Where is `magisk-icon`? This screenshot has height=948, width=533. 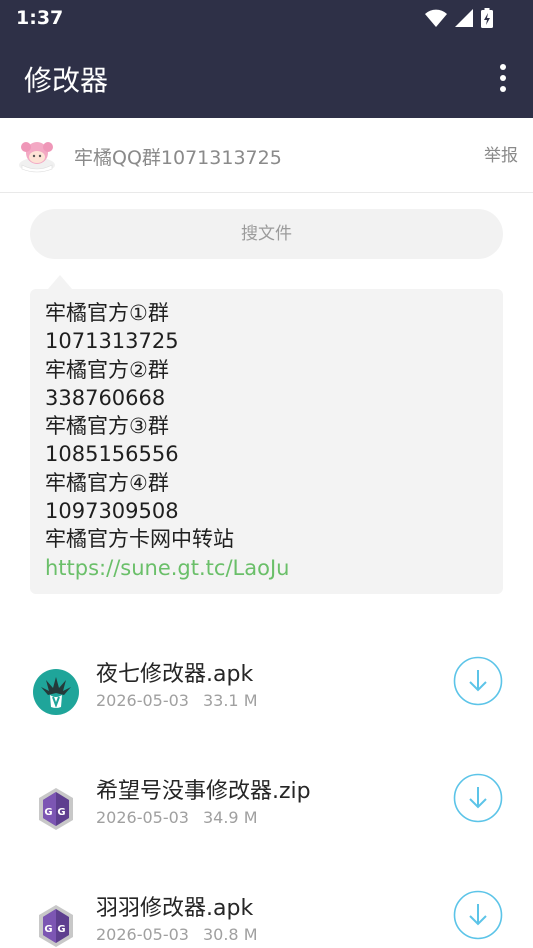
magisk-icon is located at coordinates (56, 692).